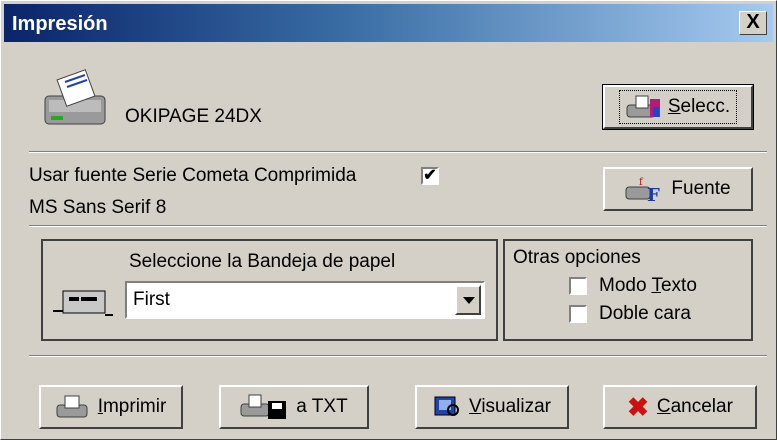 Image resolution: width=777 pixels, height=440 pixels. Describe the element at coordinates (578, 314) in the screenshot. I see `duplex-checkbox` at that location.